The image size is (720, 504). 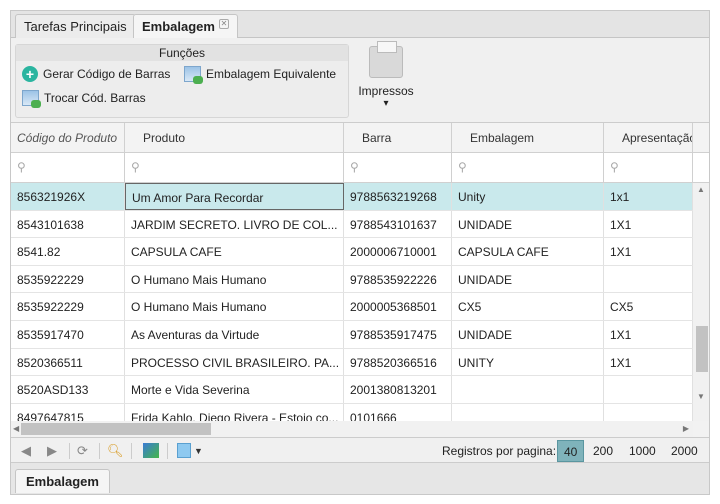 What do you see at coordinates (96, 74) in the screenshot?
I see `generate-barcode-button: + Gerar Código de Barras` at bounding box center [96, 74].